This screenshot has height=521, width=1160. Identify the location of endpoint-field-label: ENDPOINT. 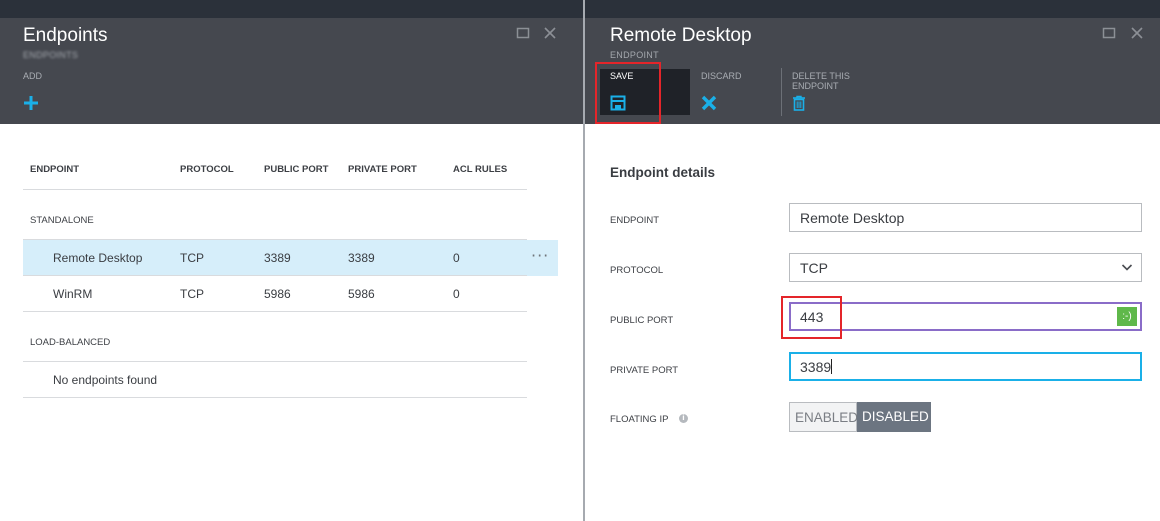
(635, 220).